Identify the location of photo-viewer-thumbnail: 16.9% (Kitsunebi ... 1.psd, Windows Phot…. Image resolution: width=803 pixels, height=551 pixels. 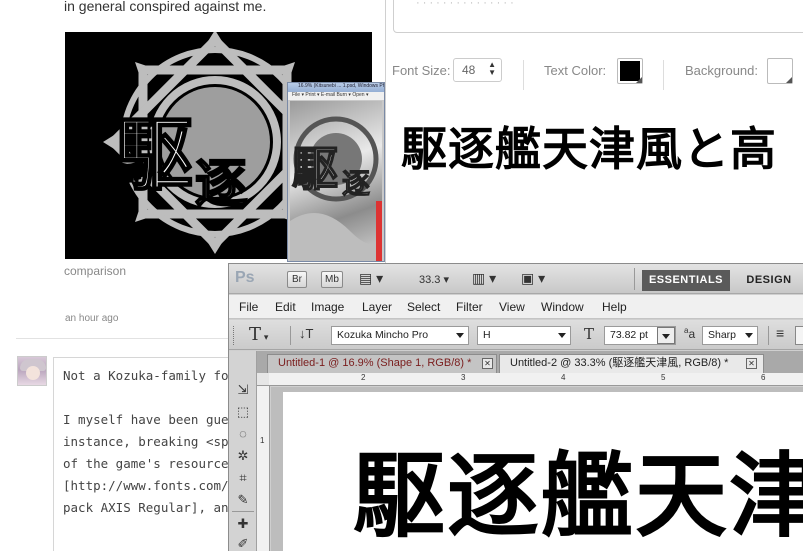
(336, 172).